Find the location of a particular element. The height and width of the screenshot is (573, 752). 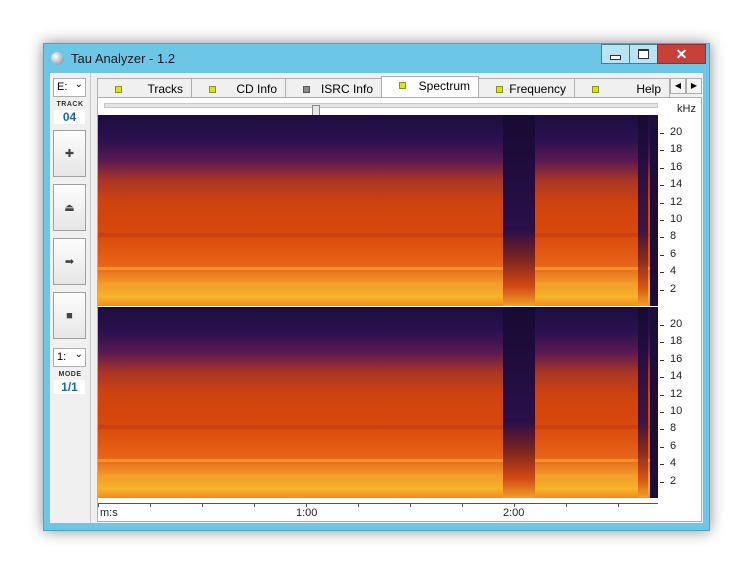

eject-icon: ⏏ is located at coordinates (69, 208).